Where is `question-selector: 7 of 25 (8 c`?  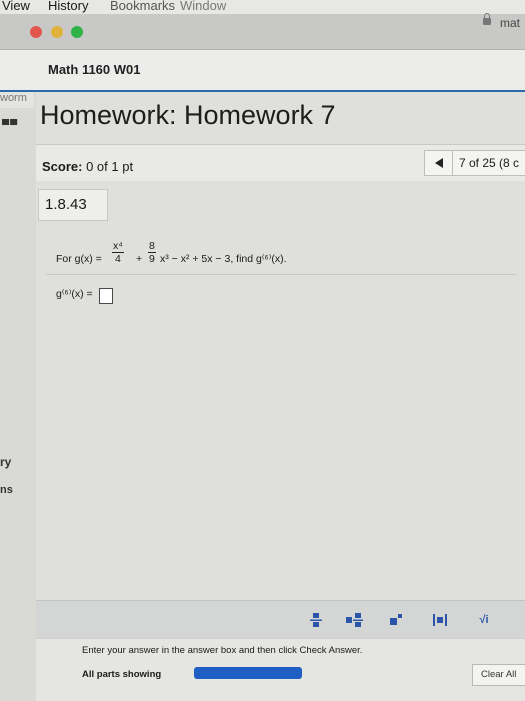 question-selector: 7 of 25 (8 c is located at coordinates (488, 163).